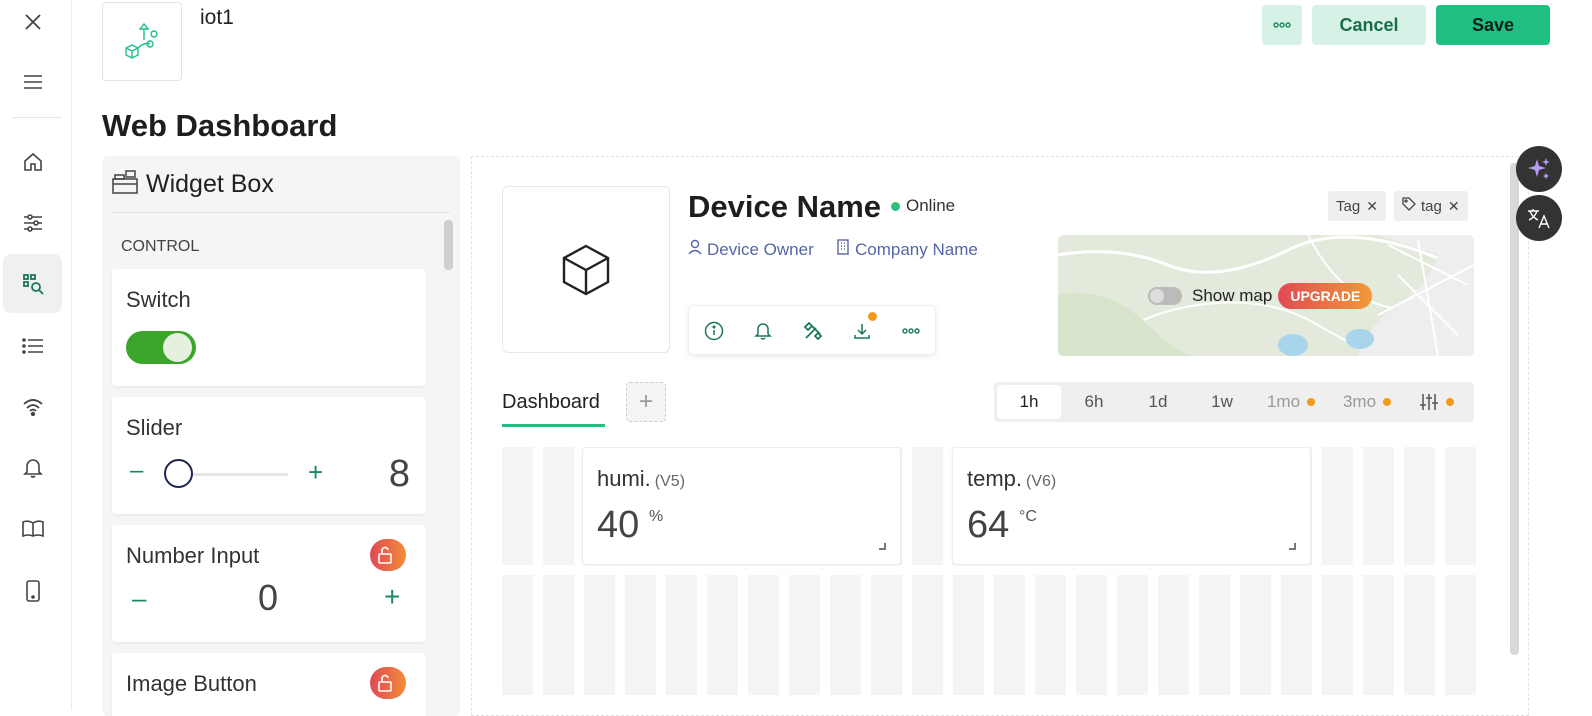  Describe the element at coordinates (32, 590) in the screenshot. I see `mobile-icon` at that location.